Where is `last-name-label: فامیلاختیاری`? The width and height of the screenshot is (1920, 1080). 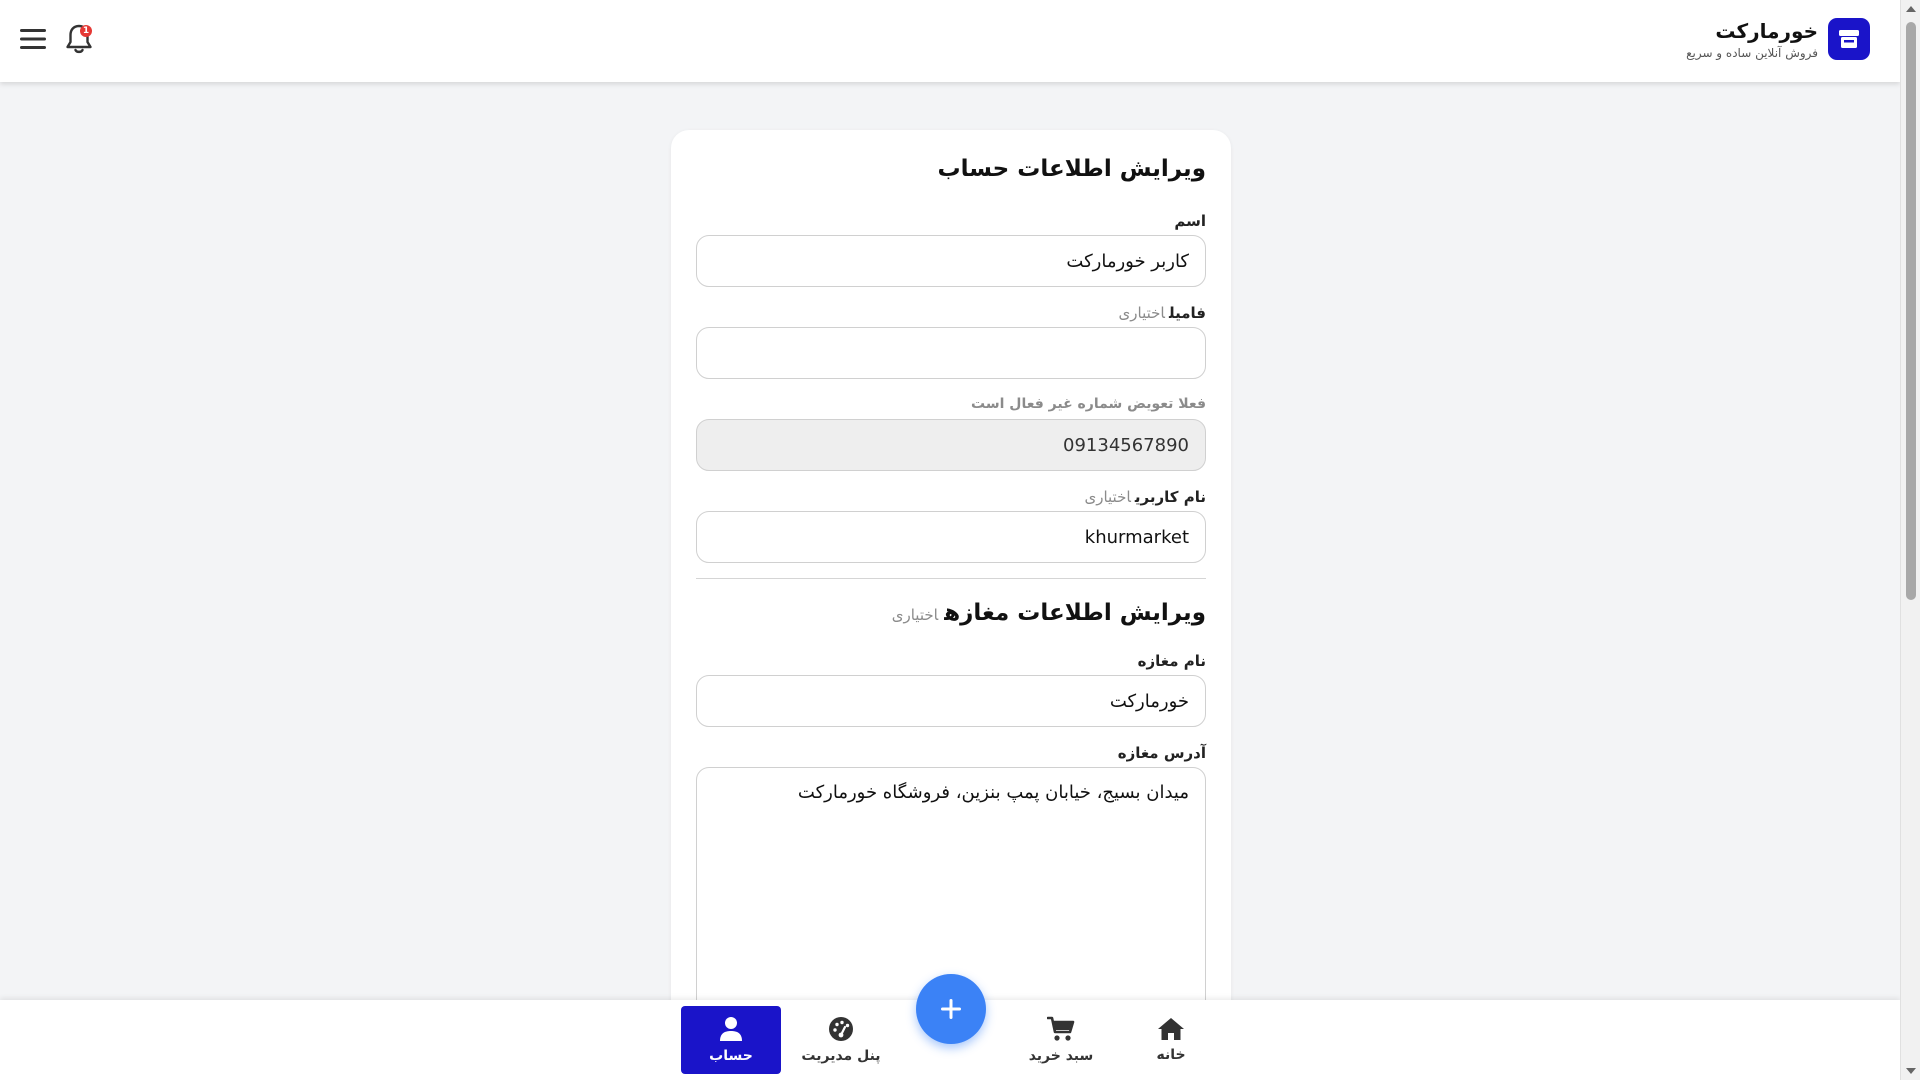 last-name-label: فامیلاختیاری is located at coordinates (1162, 313).